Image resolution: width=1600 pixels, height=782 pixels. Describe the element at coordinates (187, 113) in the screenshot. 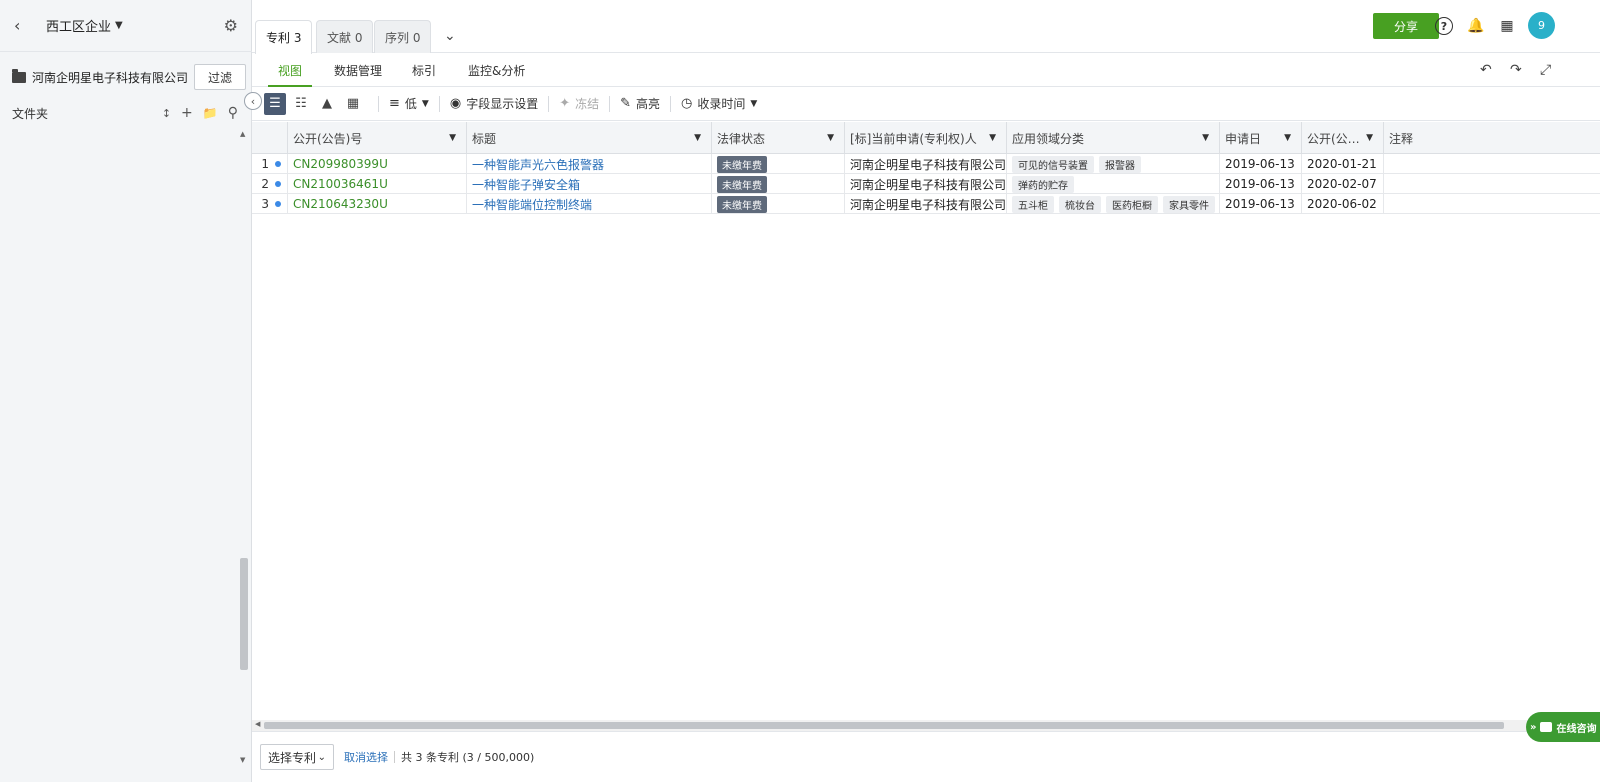

I see `add-icon: +` at that location.